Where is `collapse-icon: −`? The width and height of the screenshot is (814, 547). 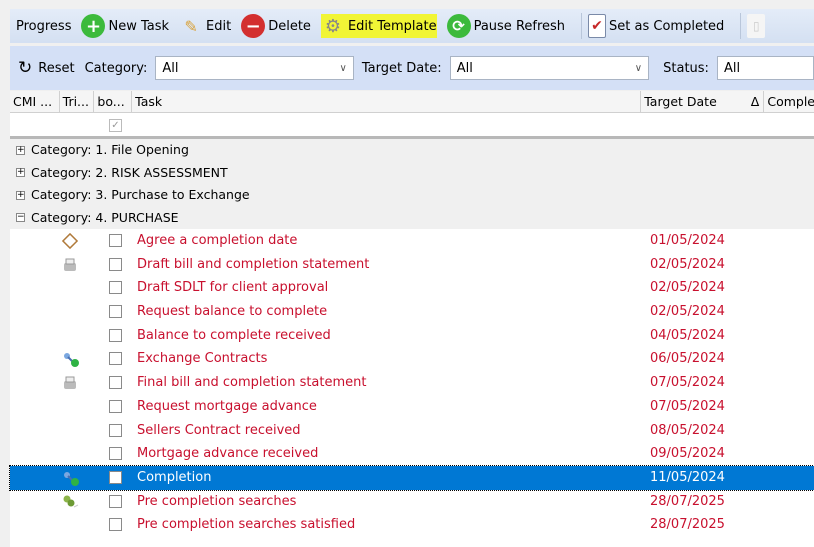
collapse-icon: − is located at coordinates (20, 218).